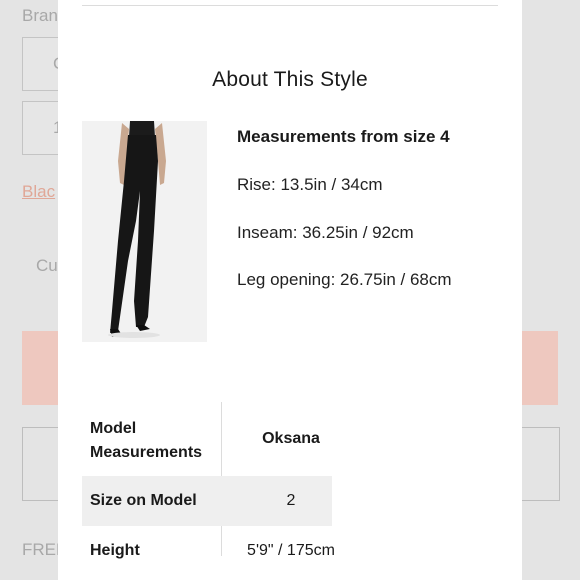 This screenshot has width=580, height=580. I want to click on product-image, so click(144, 231).